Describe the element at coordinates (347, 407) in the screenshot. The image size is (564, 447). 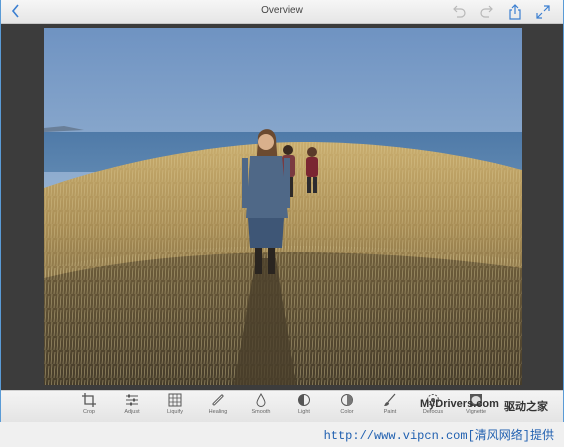
I see `color-tool: Color` at that location.